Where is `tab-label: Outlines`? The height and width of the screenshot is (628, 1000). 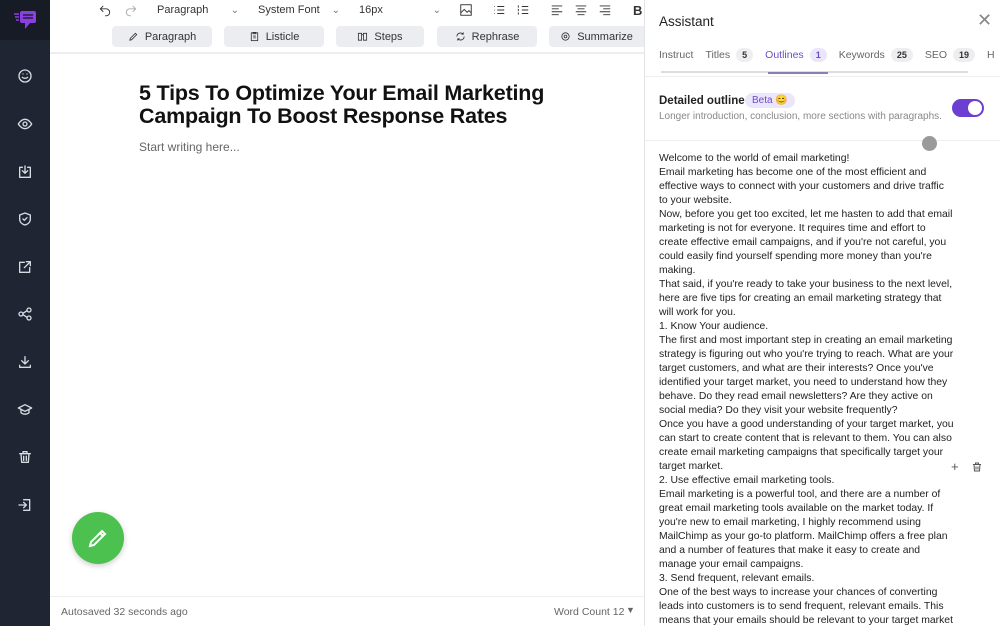
tab-label: Outlines is located at coordinates (784, 55).